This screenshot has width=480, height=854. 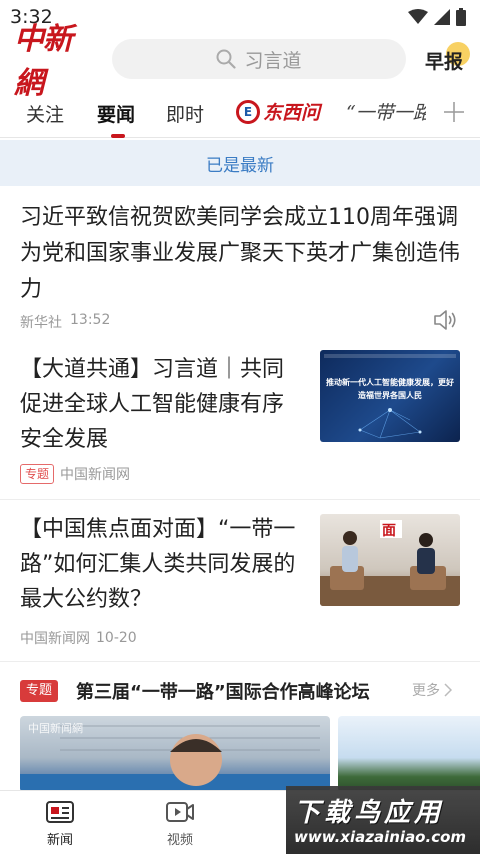 What do you see at coordinates (461, 17) in the screenshot?
I see `battery-icon` at bounding box center [461, 17].